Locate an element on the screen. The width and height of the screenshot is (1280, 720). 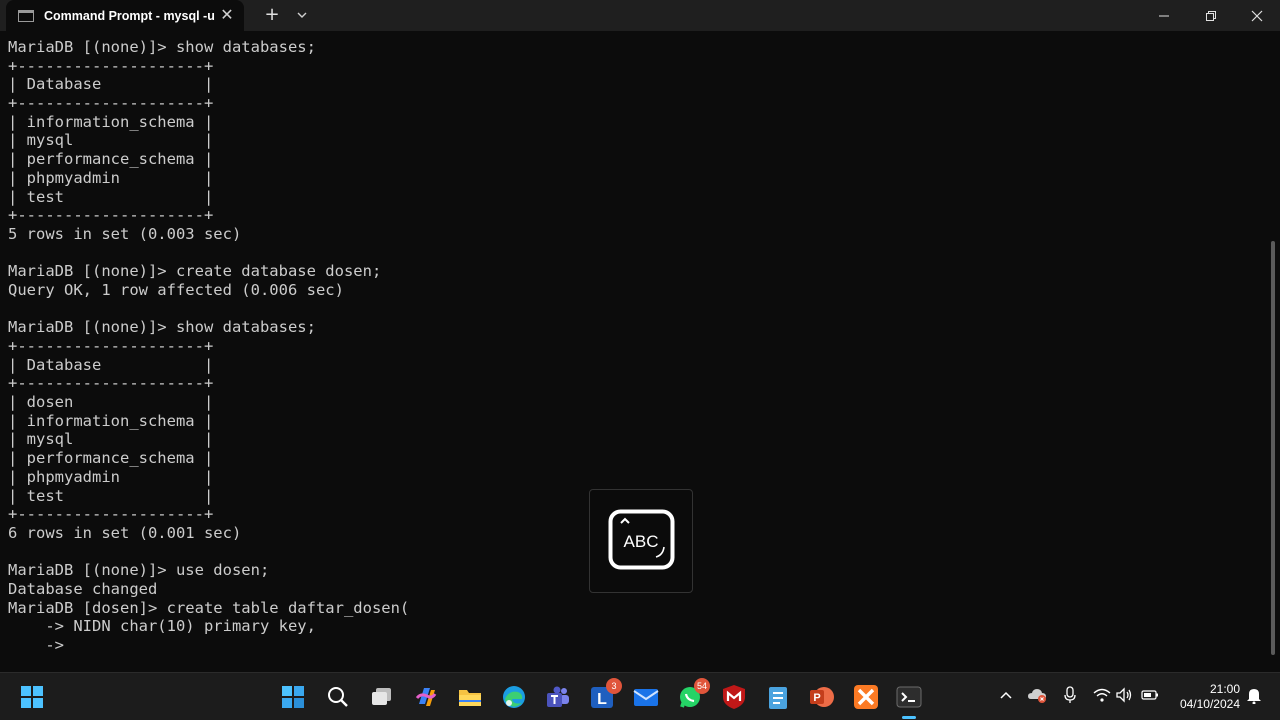
battery-icon is located at coordinates (1149, 695).